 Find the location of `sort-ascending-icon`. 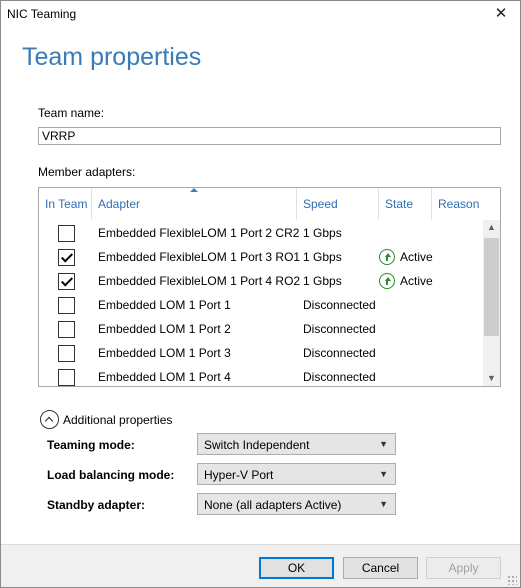

sort-ascending-icon is located at coordinates (194, 190).